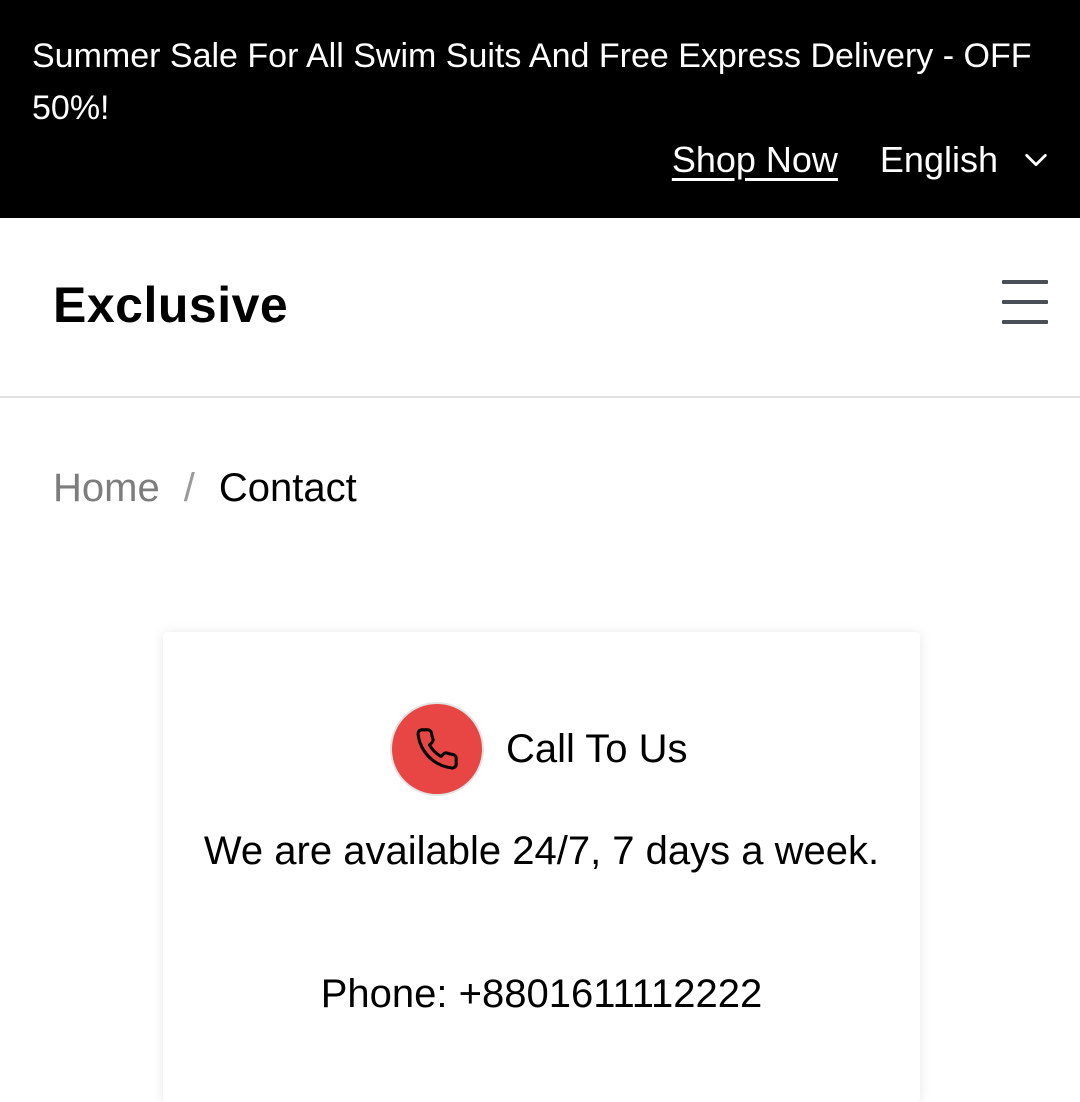 The image size is (1080, 1102). Describe the element at coordinates (205, 488) in the screenshot. I see `breadcrumb: Home / Contact` at that location.